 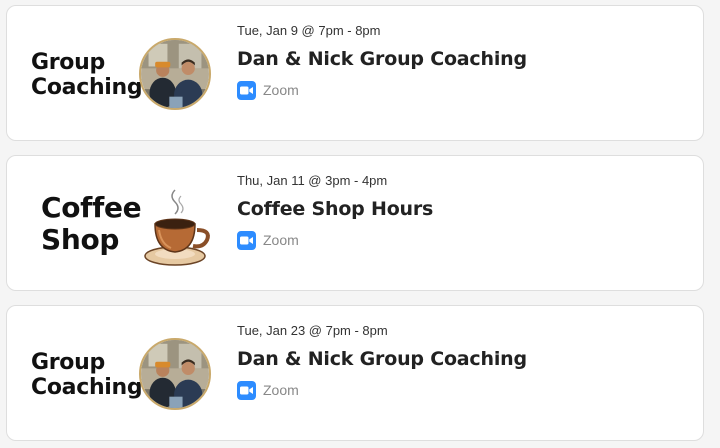 I want to click on thumbnail-caption: Coffee Shop, so click(x=91, y=223).